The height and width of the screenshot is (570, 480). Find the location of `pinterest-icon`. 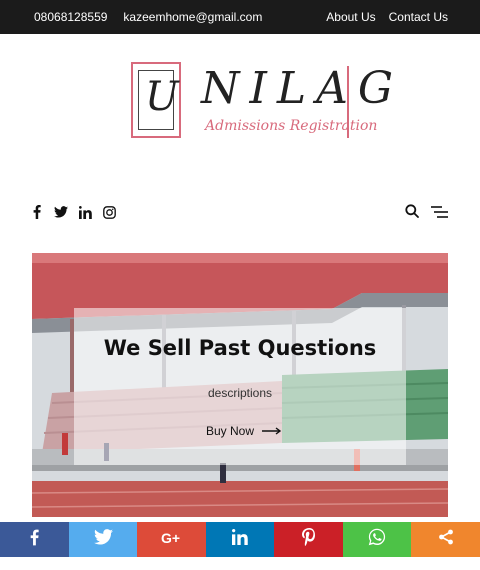

pinterest-icon is located at coordinates (308, 539).